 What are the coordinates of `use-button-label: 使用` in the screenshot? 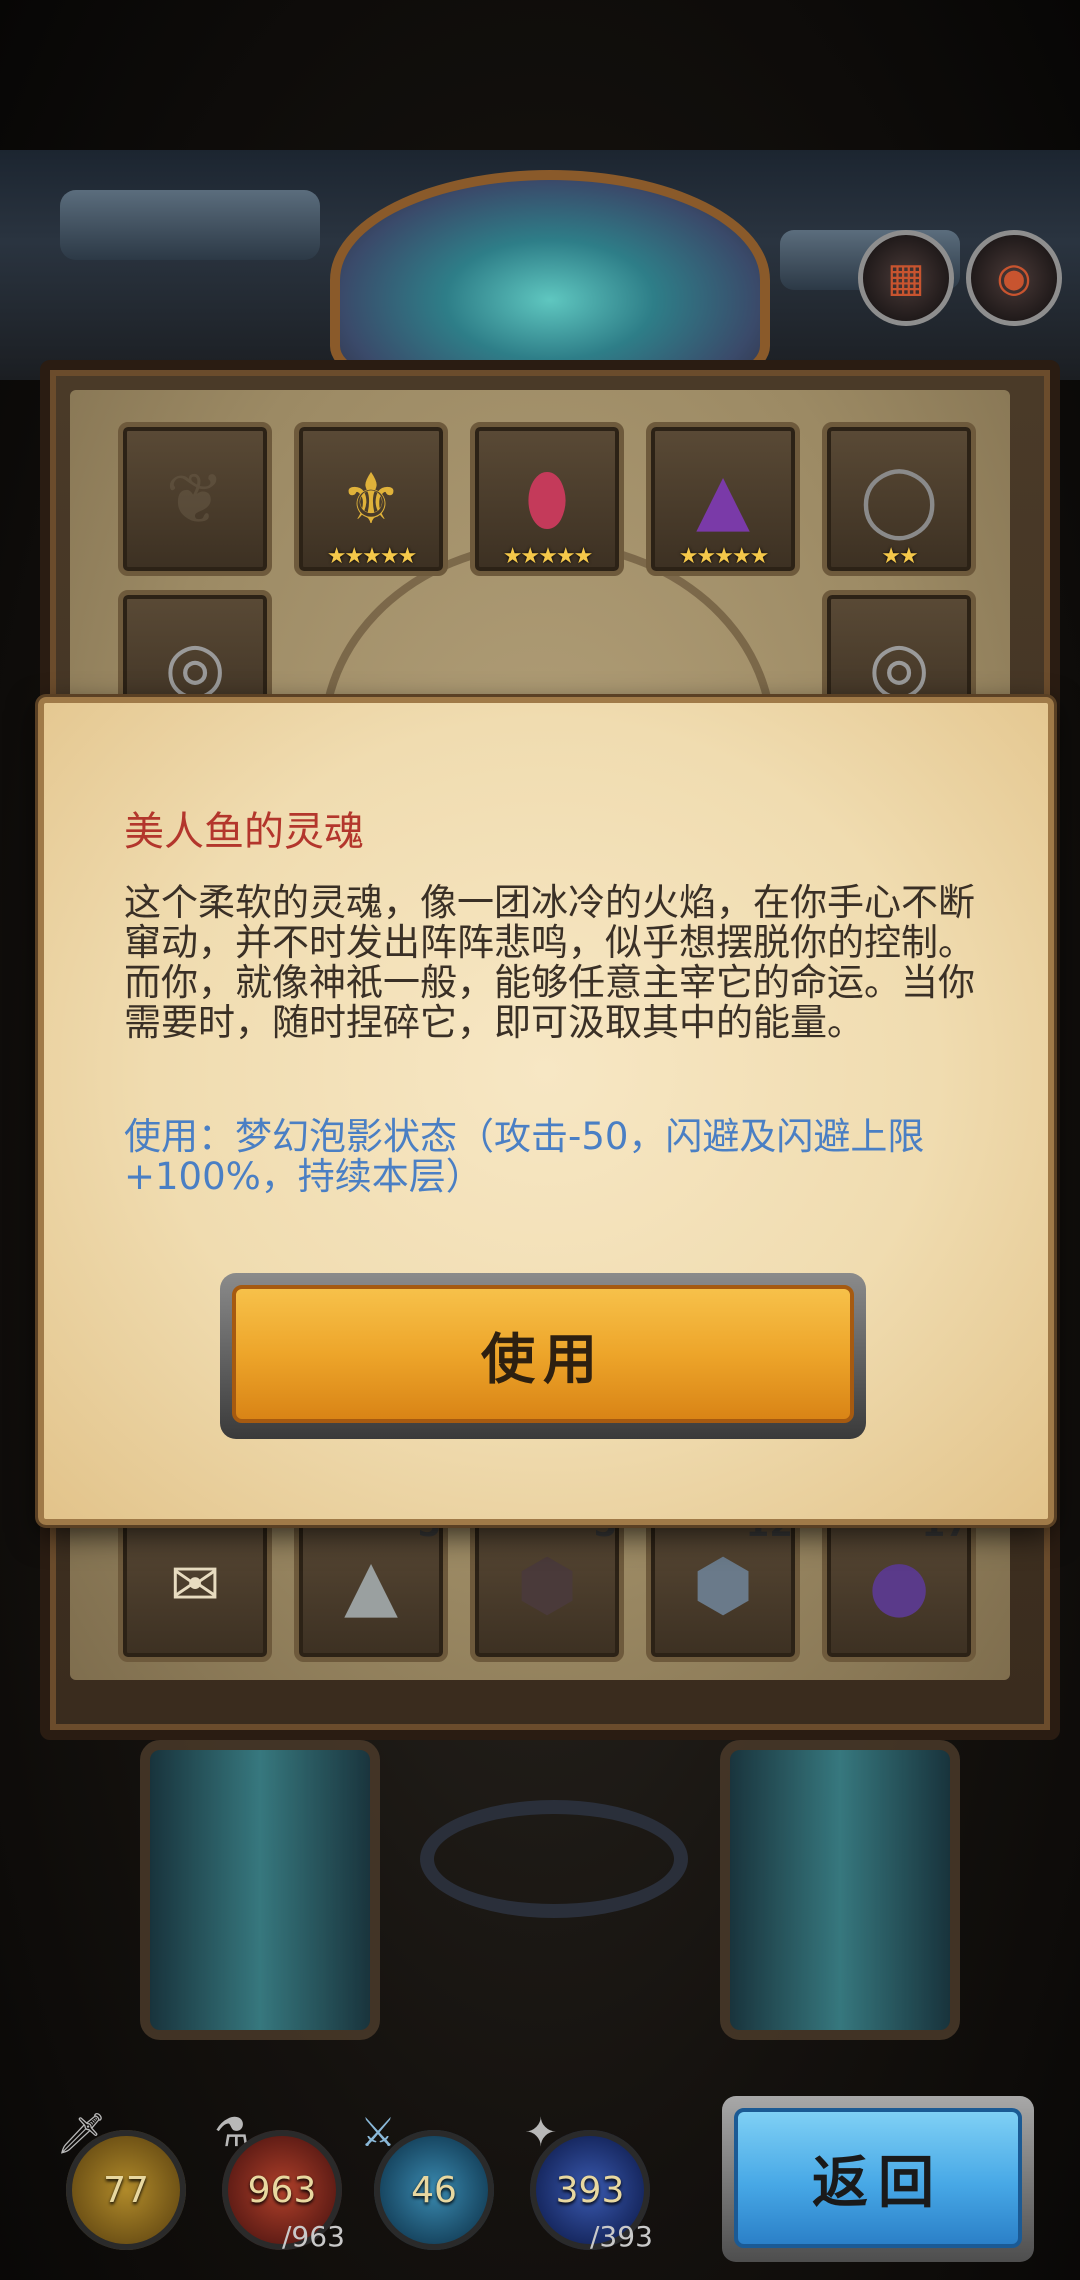 It's located at (543, 1359).